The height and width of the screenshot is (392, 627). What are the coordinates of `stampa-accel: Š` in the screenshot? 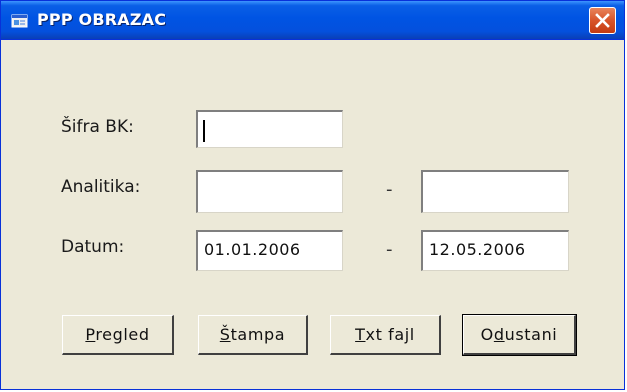 It's located at (225, 334).